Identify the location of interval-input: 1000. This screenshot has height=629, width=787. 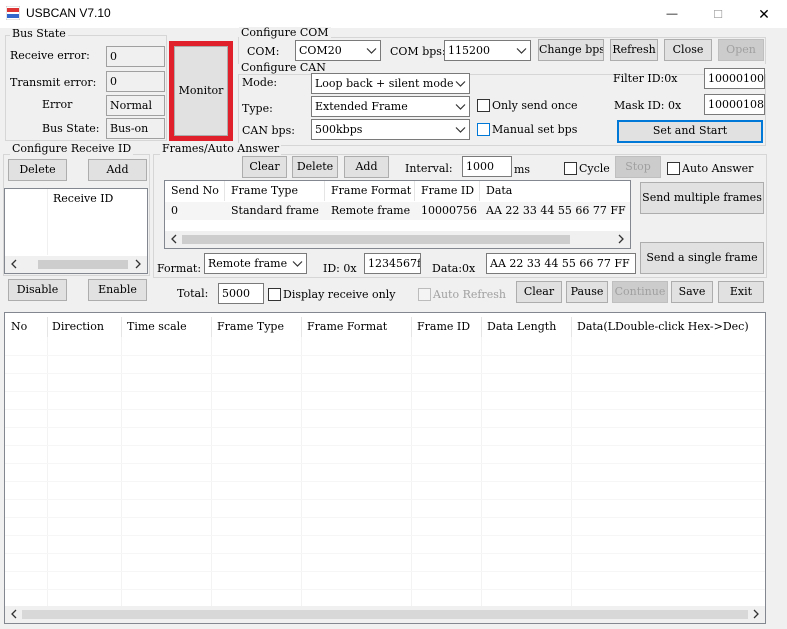
(487, 166).